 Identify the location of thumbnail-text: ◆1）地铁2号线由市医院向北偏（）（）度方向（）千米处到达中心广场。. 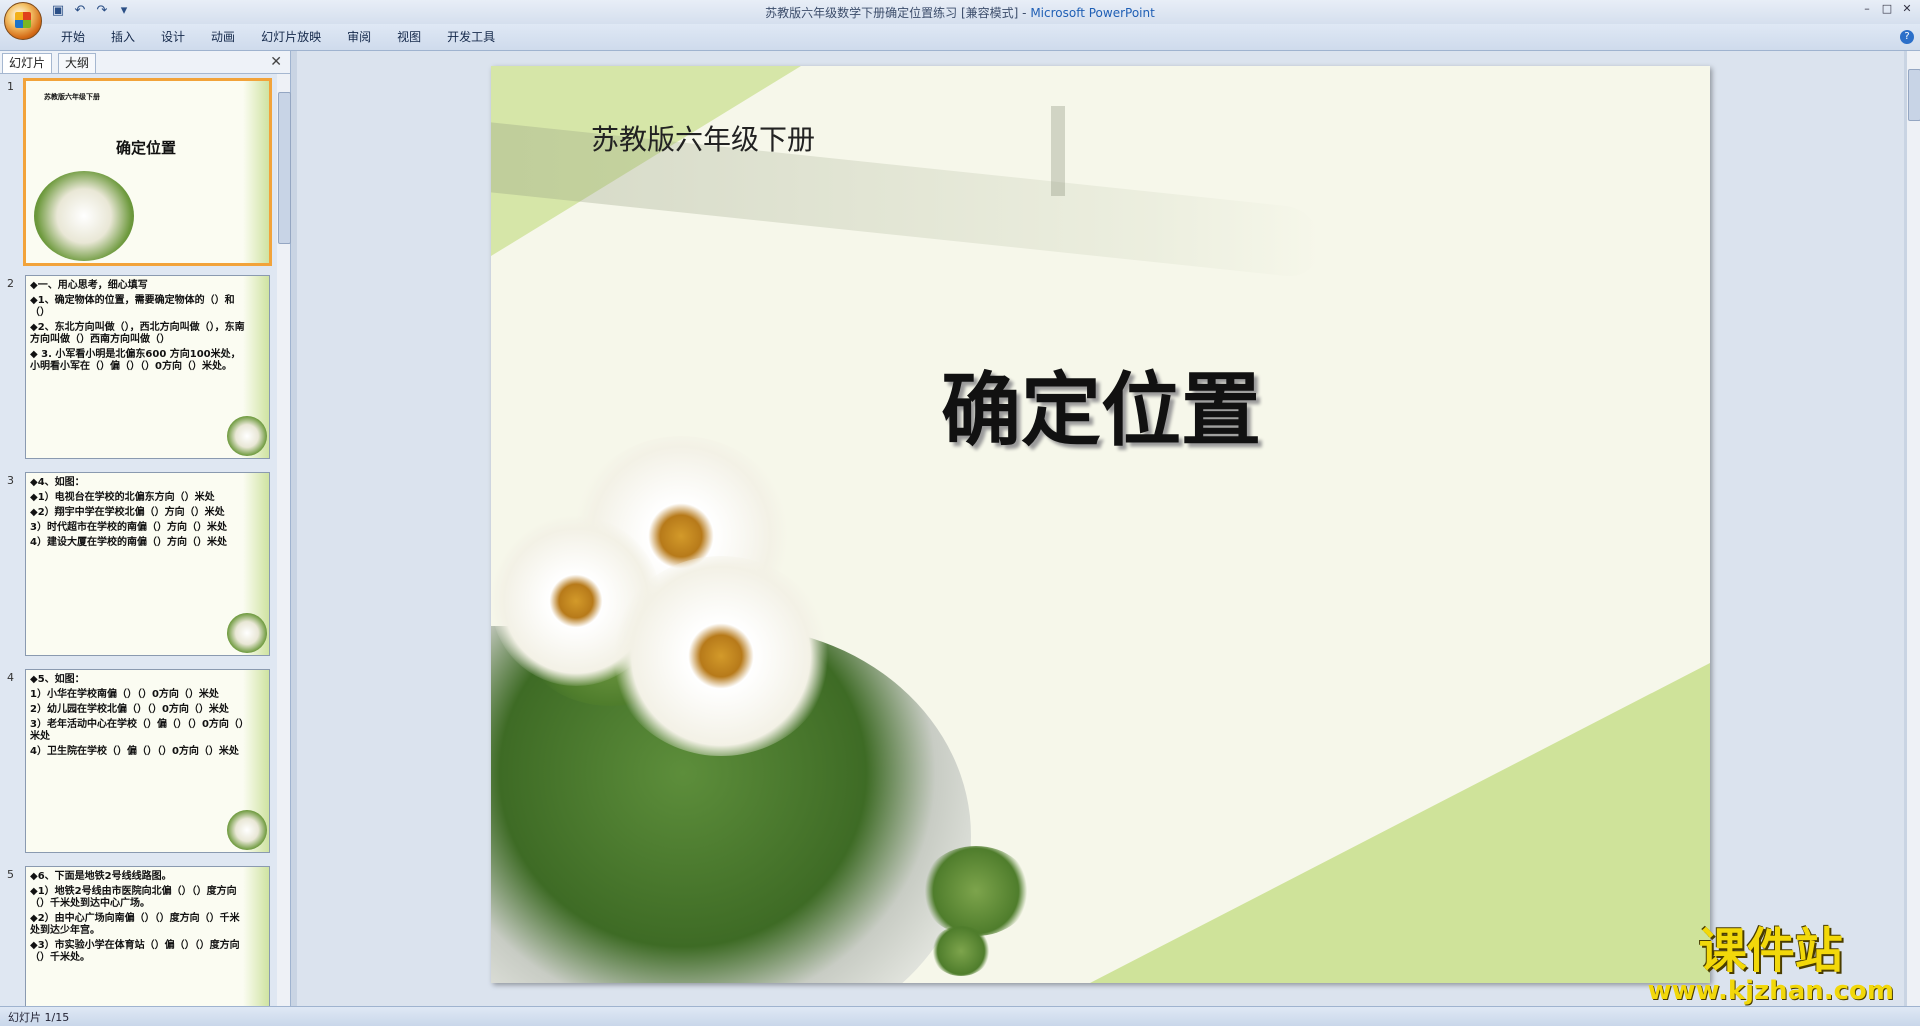
(133, 897).